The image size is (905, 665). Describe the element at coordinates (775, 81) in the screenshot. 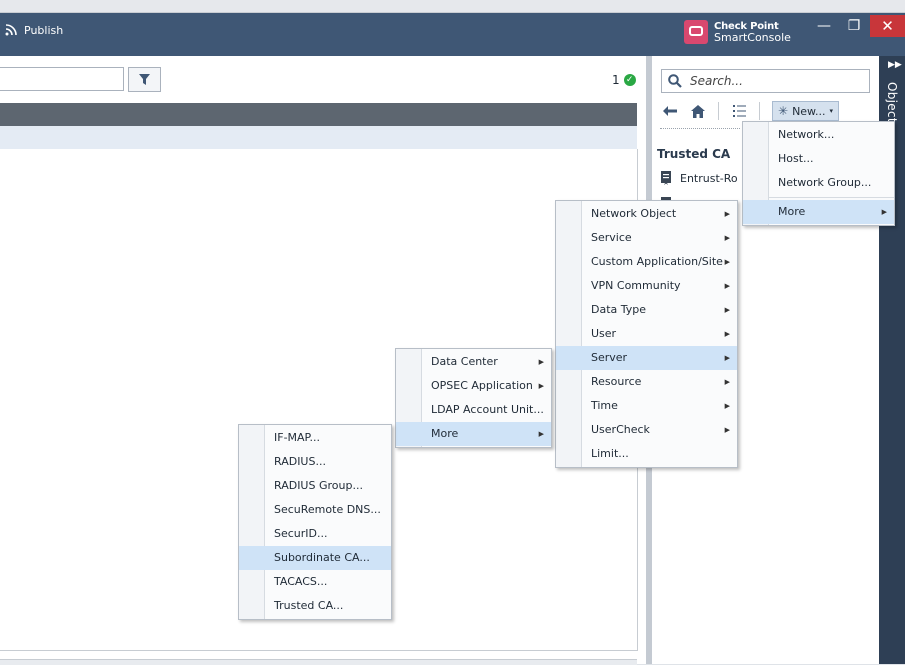

I see `object-search-input` at that location.